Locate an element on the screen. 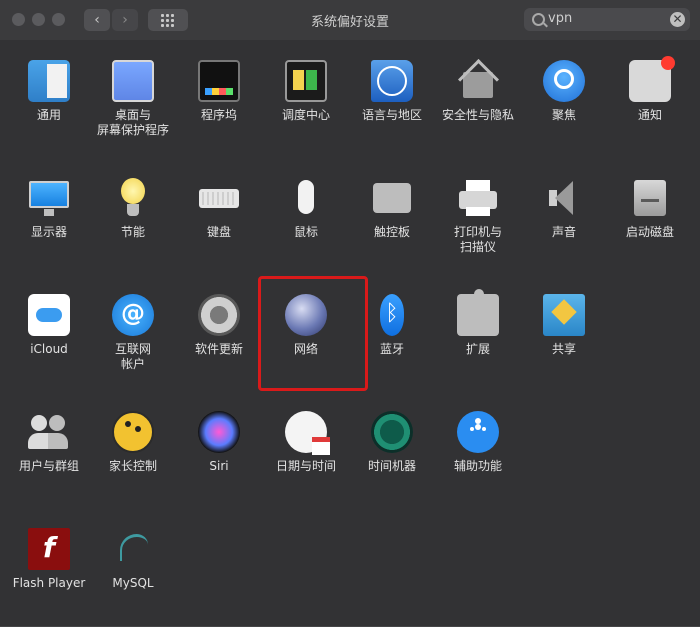 This screenshot has width=700, height=627. pref-pane-keyboard: 键盘 is located at coordinates (219, 208).